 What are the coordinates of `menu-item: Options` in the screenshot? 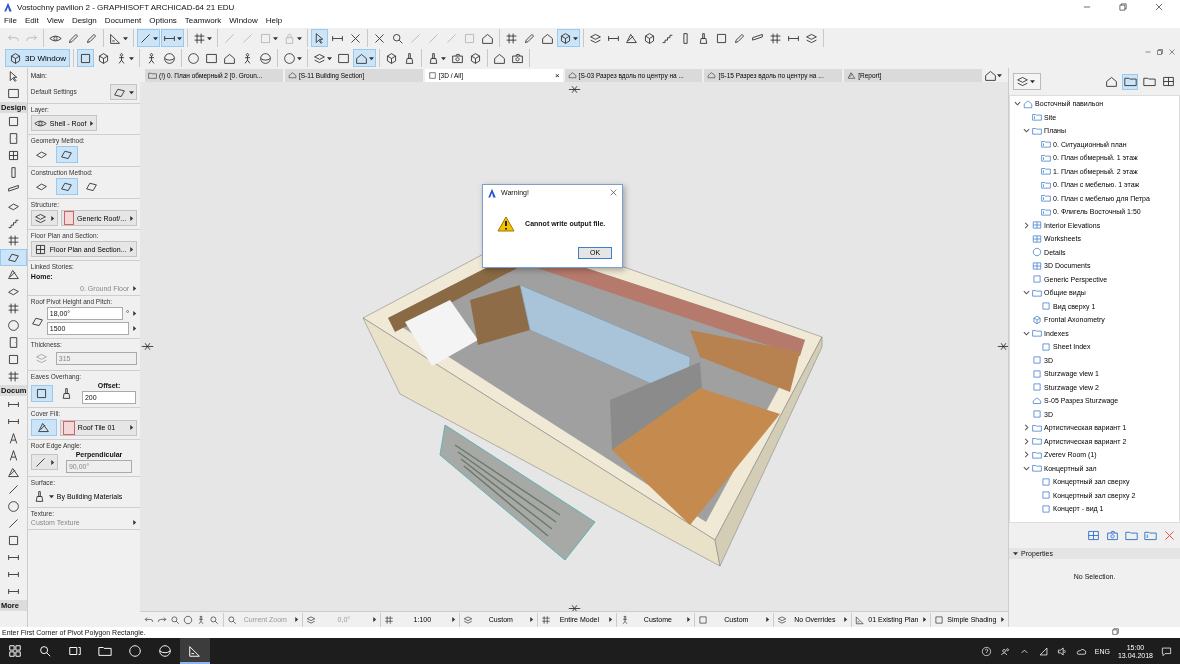 It's located at (163, 21).